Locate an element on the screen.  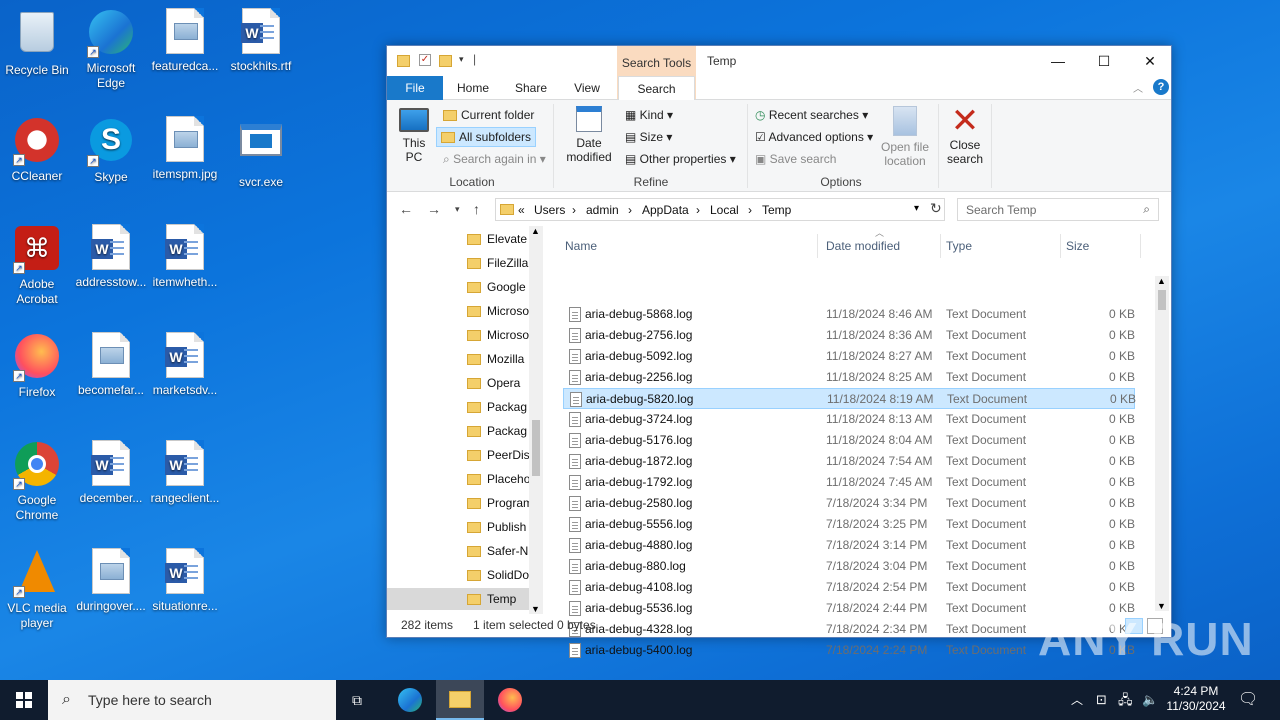
address-bar: « Users › admin › AppData › Local › Temp ▾ ↻ is located at coordinates (720, 209).